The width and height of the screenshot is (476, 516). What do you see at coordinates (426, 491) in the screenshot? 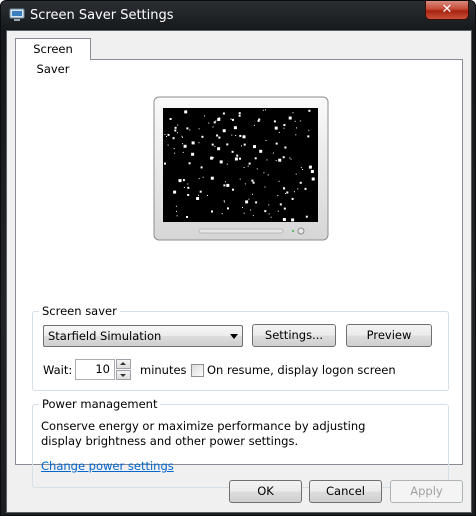
I see `apply-button: Apply` at bounding box center [426, 491].